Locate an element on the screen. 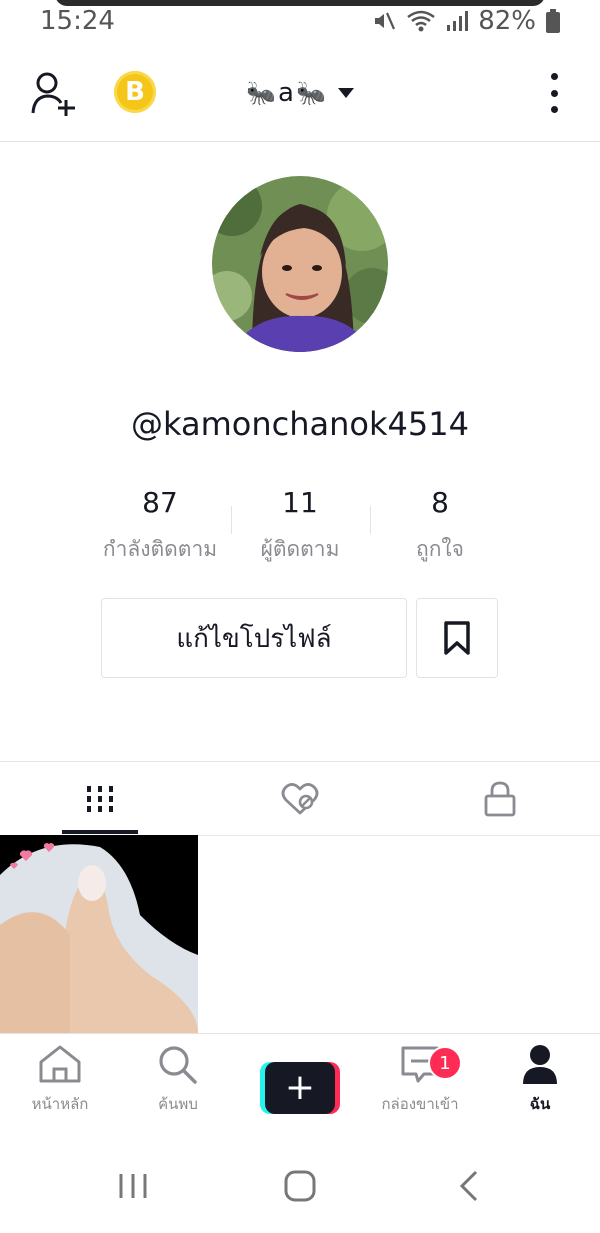 Image resolution: width=600 pixels, height=1233 pixels. nav-me-label: ฉัน is located at coordinates (540, 1104).